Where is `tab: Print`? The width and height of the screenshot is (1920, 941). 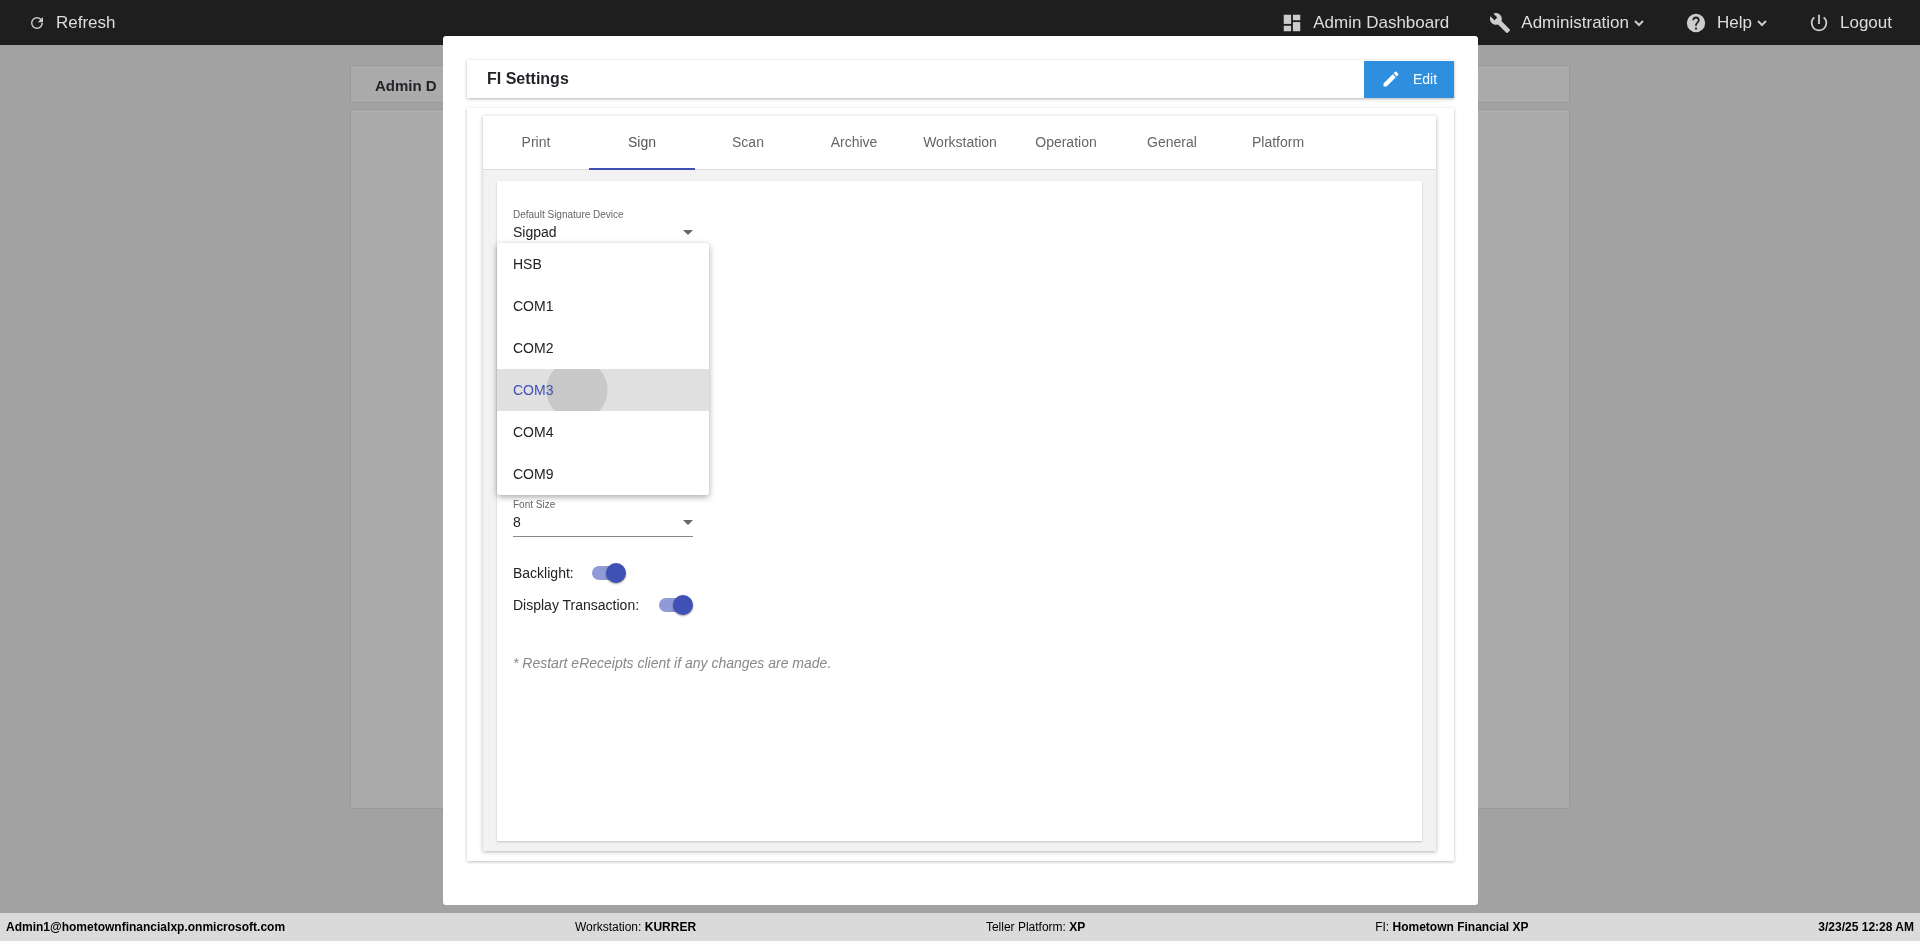 tab: Print is located at coordinates (536, 143).